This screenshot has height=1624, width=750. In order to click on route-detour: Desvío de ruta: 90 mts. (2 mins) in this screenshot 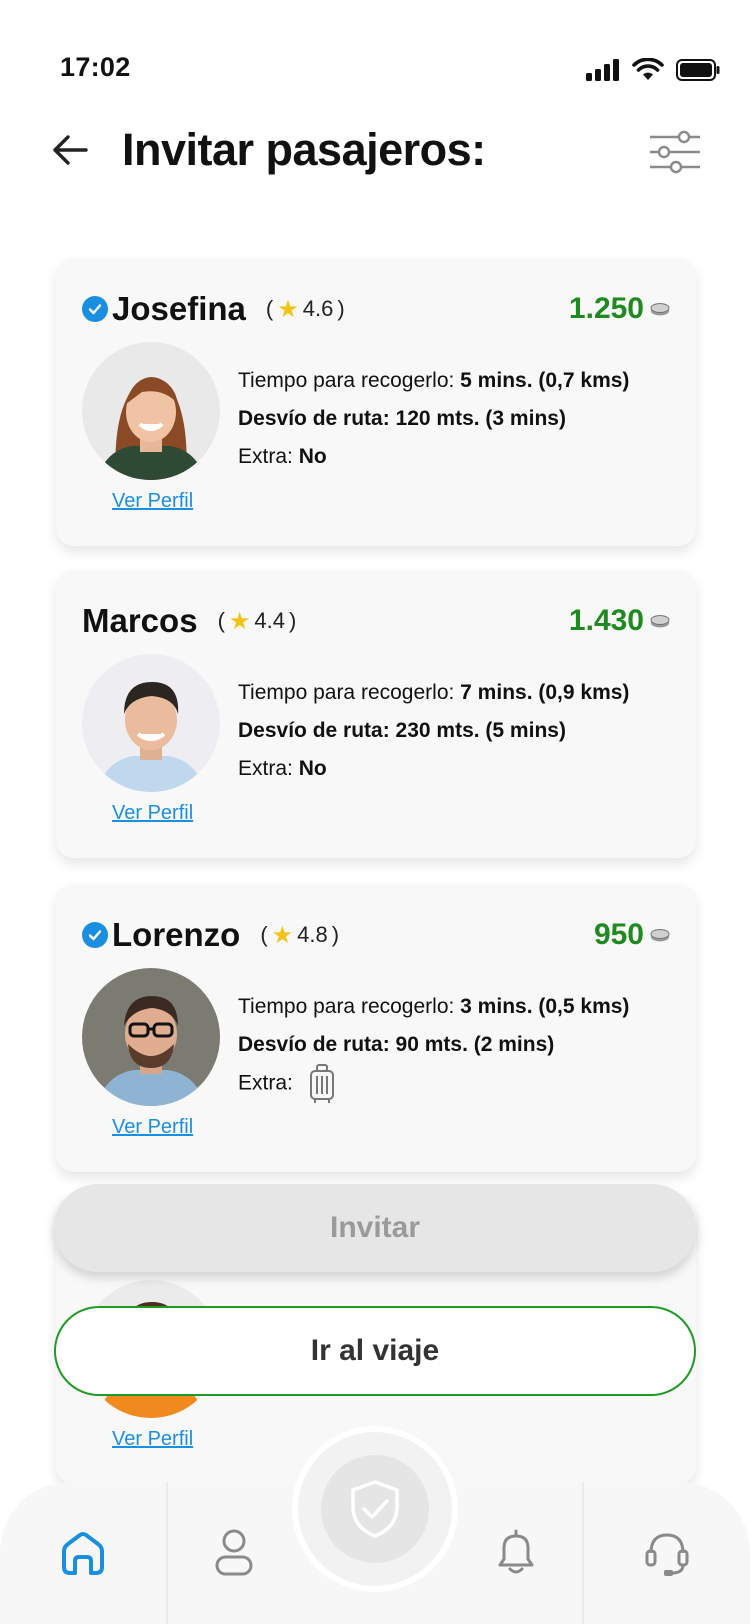, I will do `click(396, 1044)`.